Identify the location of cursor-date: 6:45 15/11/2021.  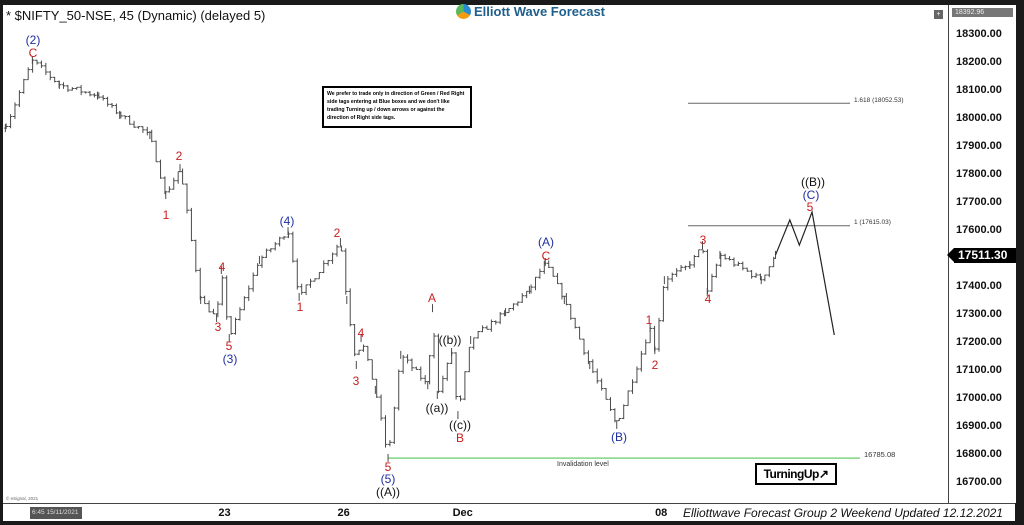
(56, 513).